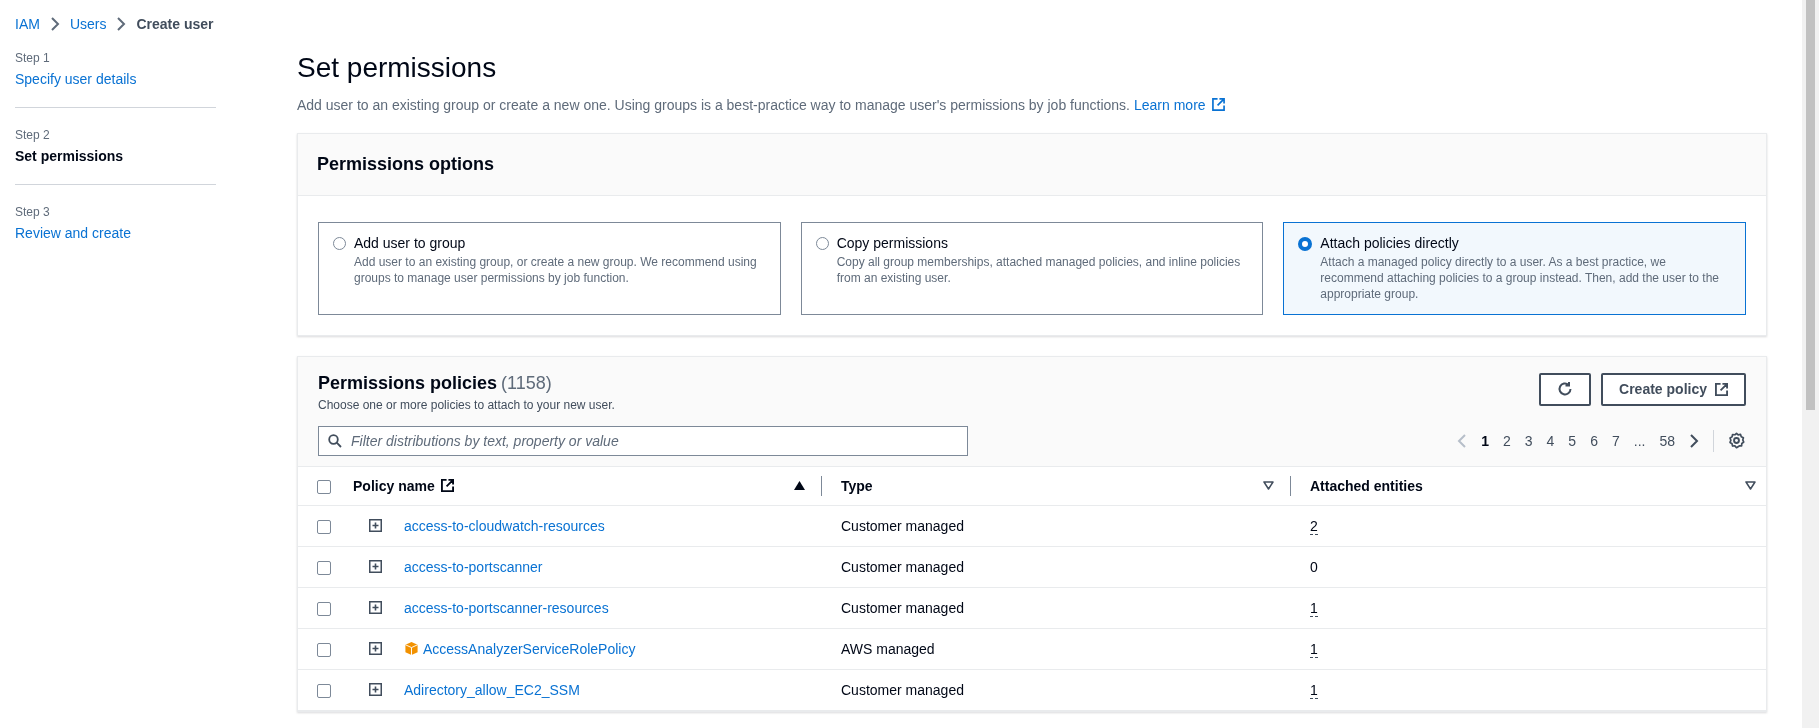 The image size is (1819, 728). Describe the element at coordinates (1550, 440) in the screenshot. I see `page-link: 4` at that location.